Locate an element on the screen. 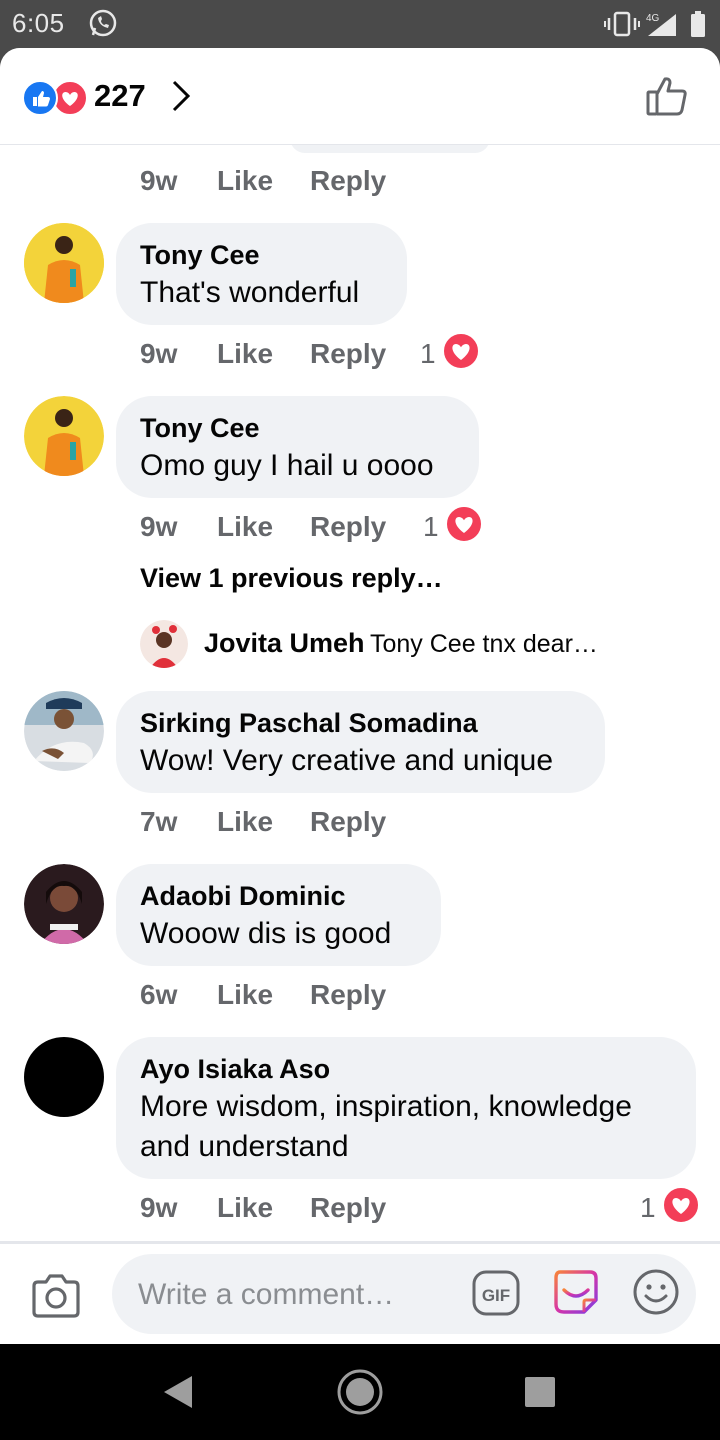  commenter-name: Ayo Isiaka Aso is located at coordinates (406, 1069).